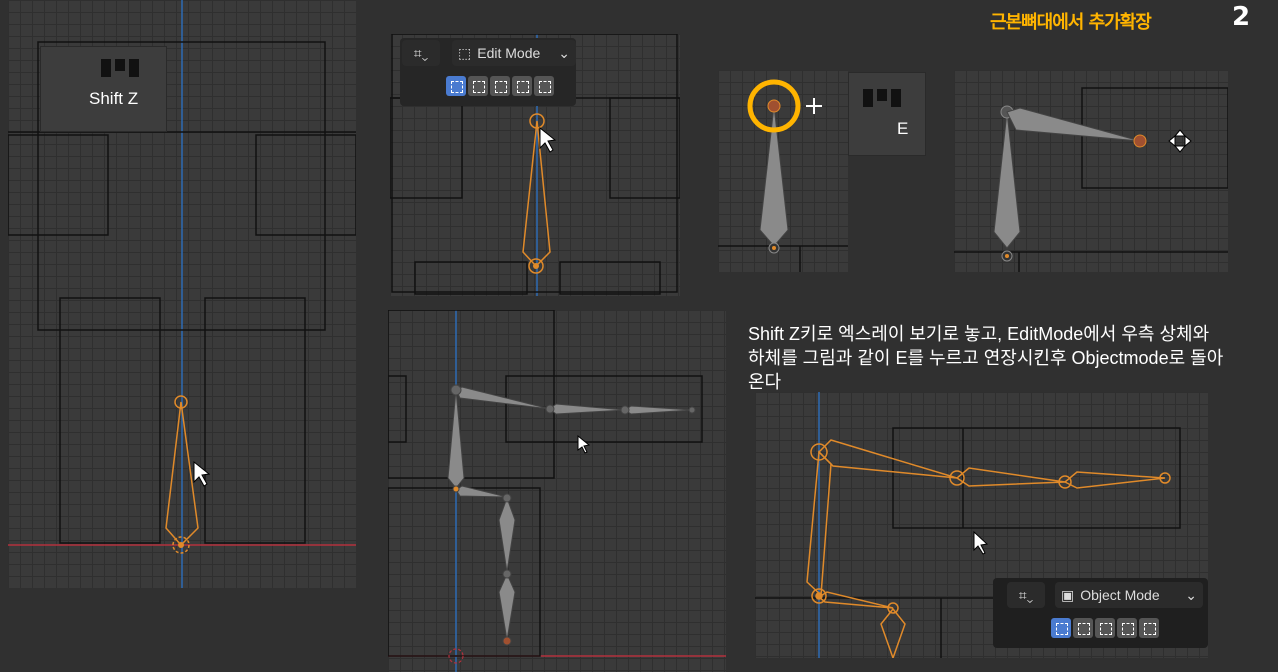 This screenshot has height=672, width=1278. Describe the element at coordinates (1071, 22) in the screenshot. I see `slide-title: 근본뼈대에서 추가확장` at that location.